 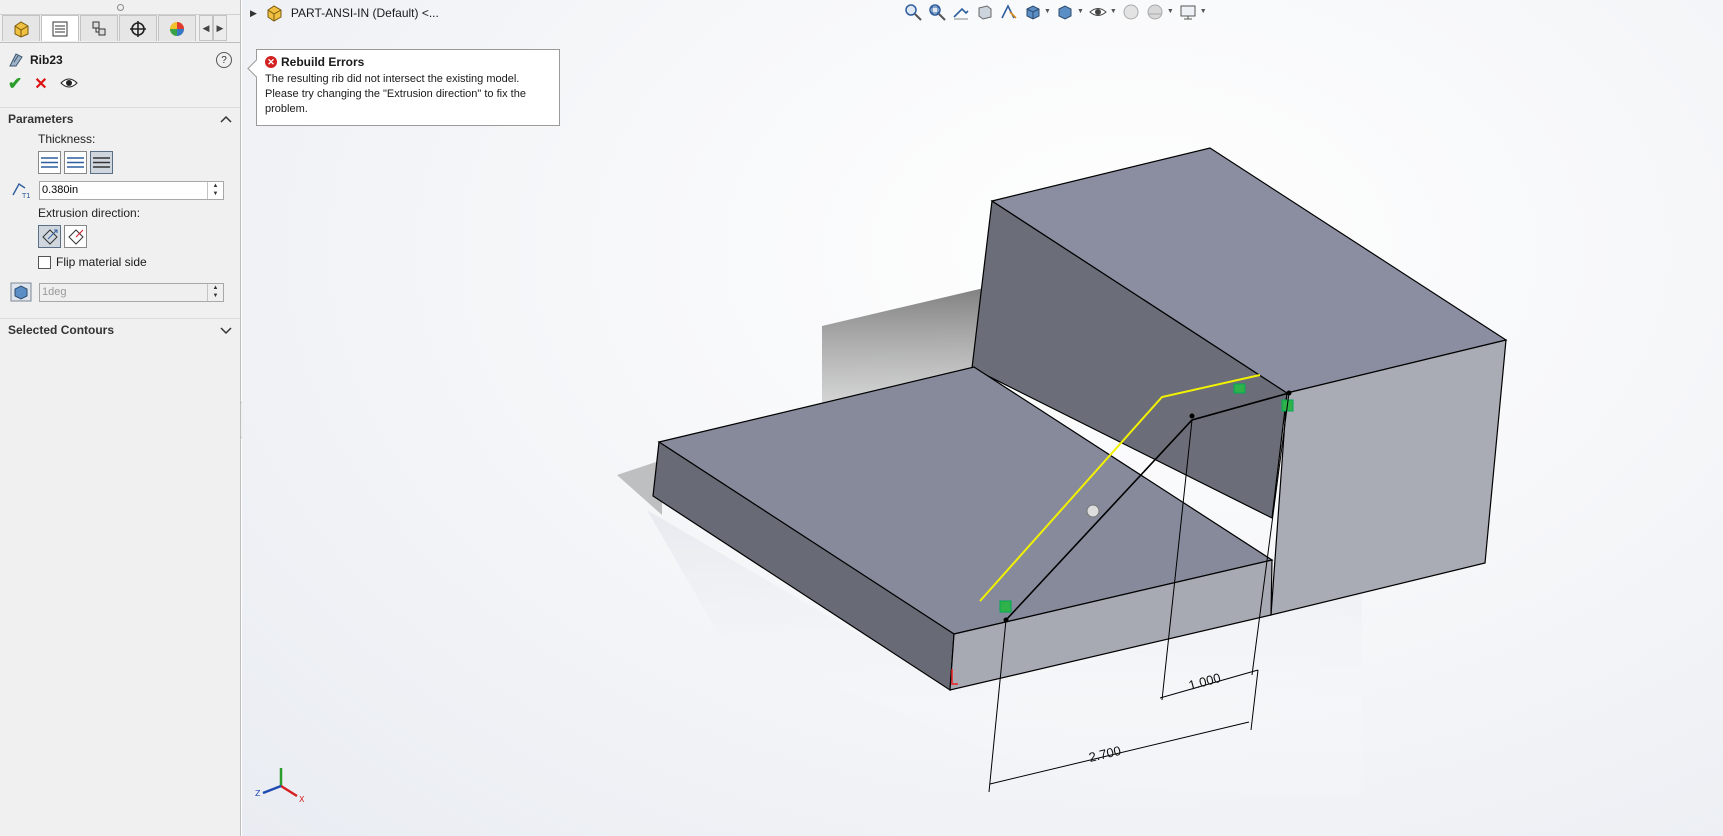 What do you see at coordinates (120, 418) in the screenshot?
I see `property-manager-panel: ◀ ▶ Rib23 ? ✔ ✕ Parameters Thickness: T1` at bounding box center [120, 418].